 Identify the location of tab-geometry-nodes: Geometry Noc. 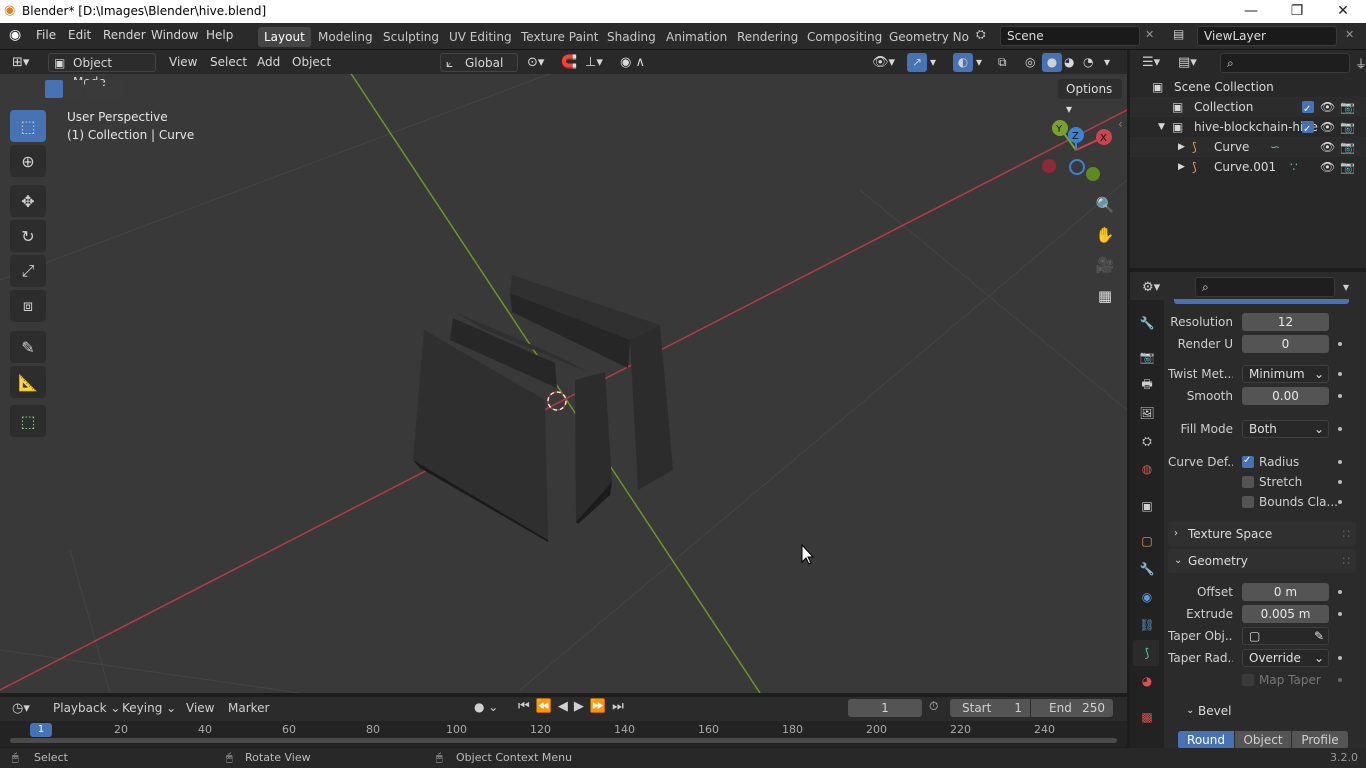
(926, 37).